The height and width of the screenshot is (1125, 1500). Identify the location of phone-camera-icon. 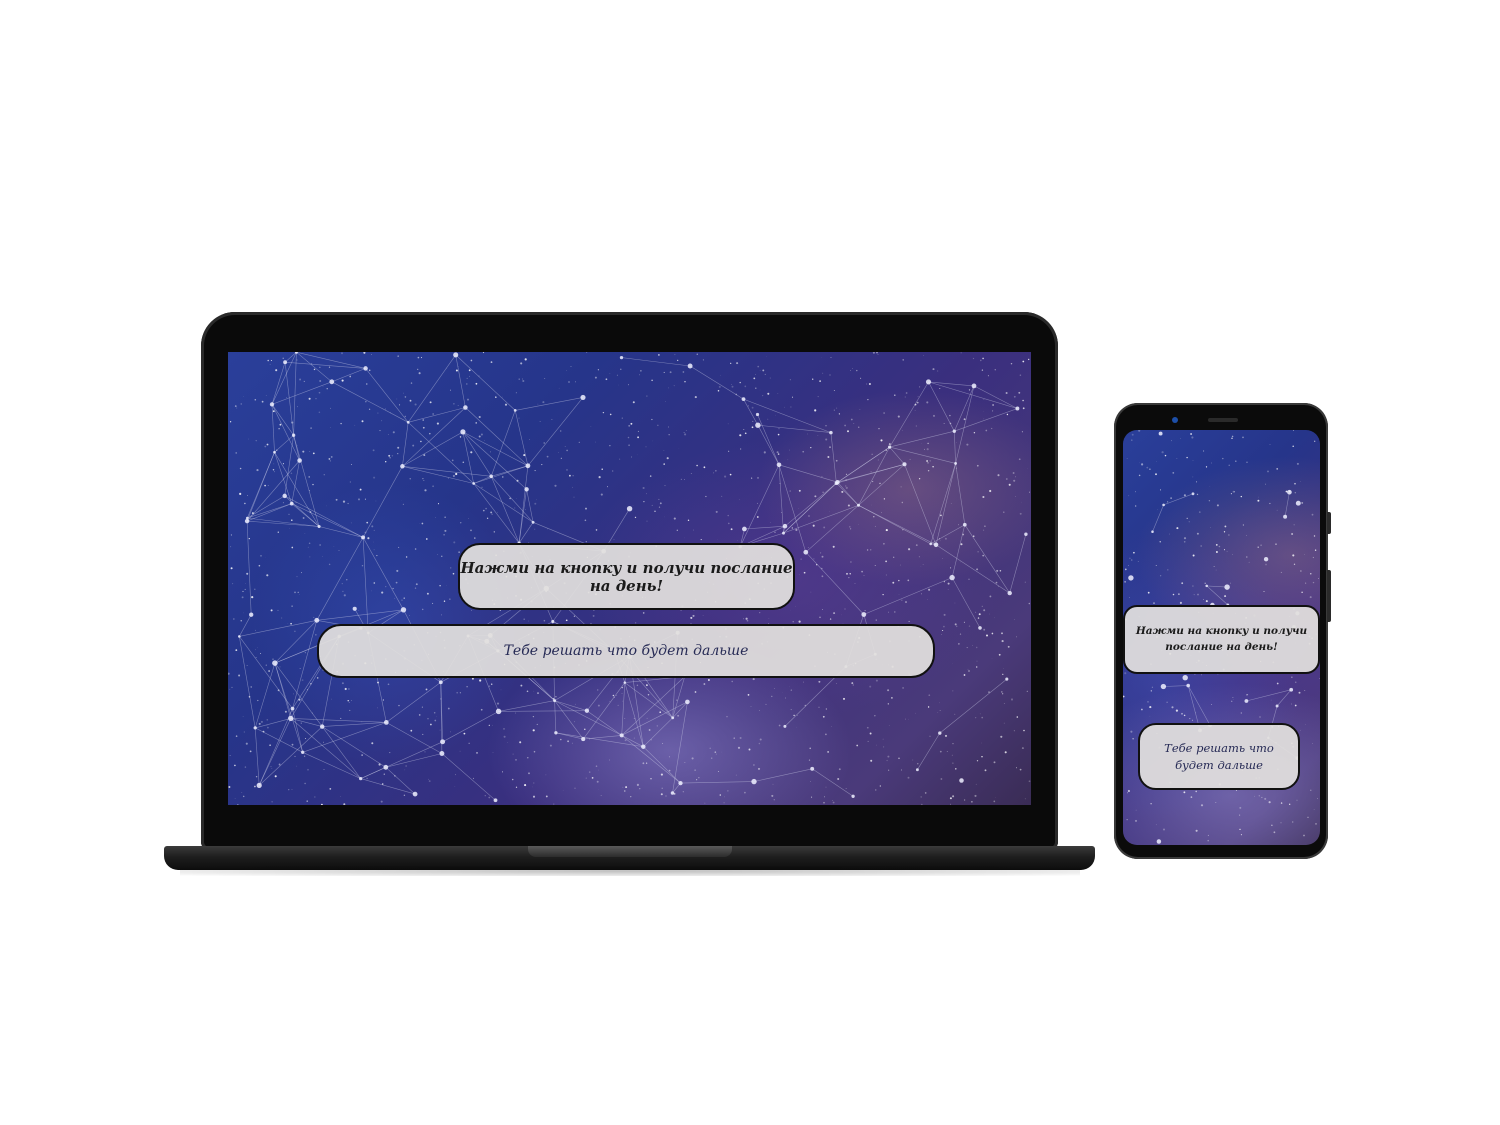
(1175, 420).